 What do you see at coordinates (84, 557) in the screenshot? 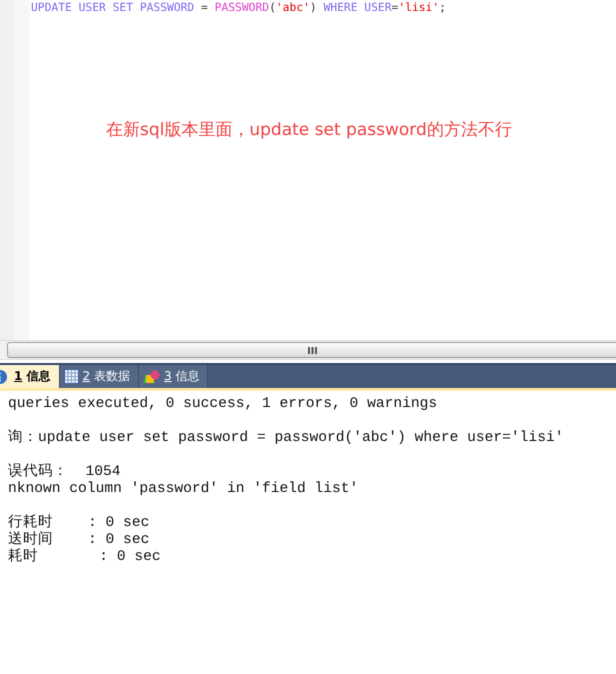
I see `output-line: 耗时 : 0 sec` at bounding box center [84, 557].